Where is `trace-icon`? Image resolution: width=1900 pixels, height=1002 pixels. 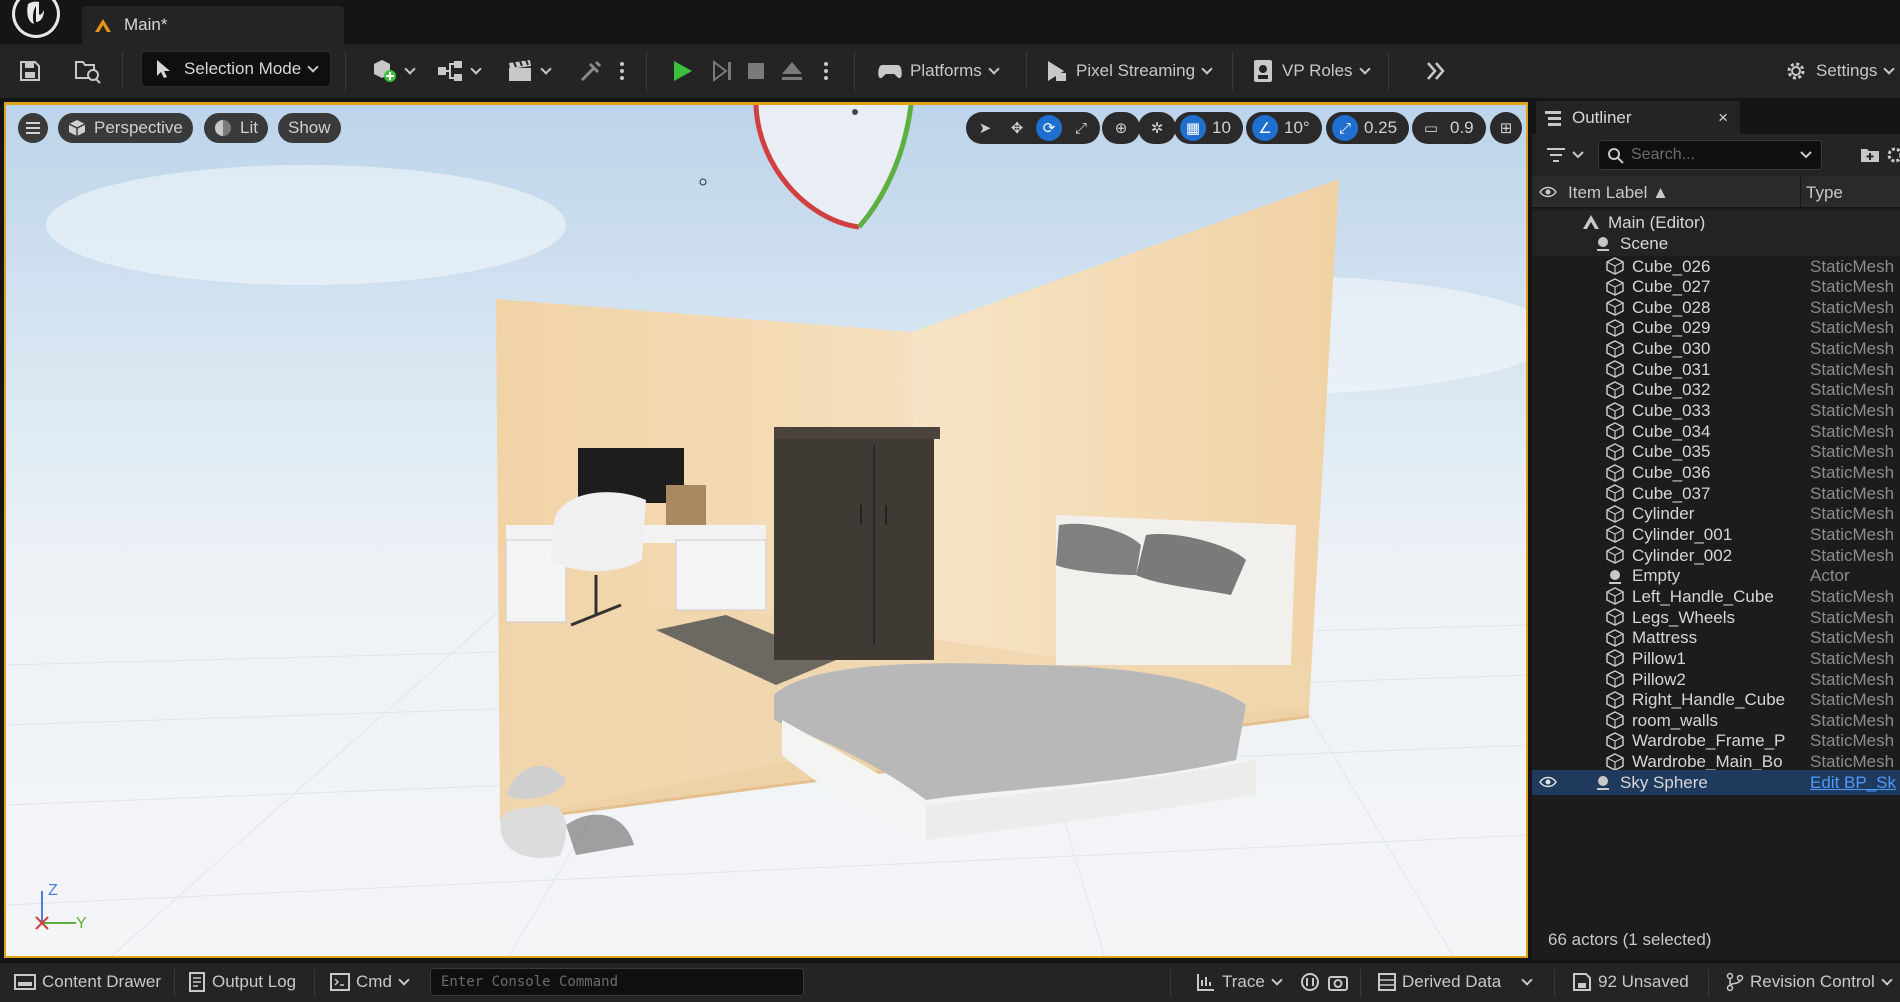 trace-icon is located at coordinates (1205, 982).